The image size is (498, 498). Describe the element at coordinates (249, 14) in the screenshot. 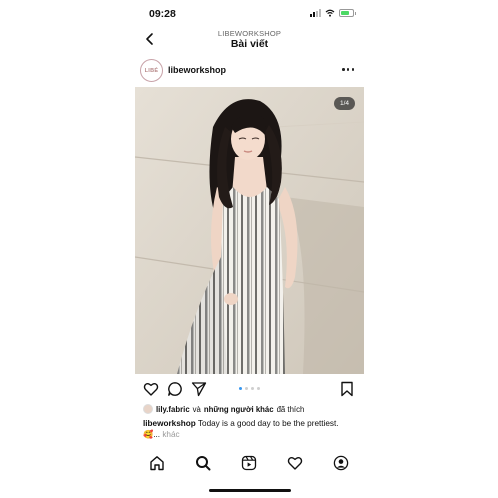

I see `status-bar: 09:28` at that location.